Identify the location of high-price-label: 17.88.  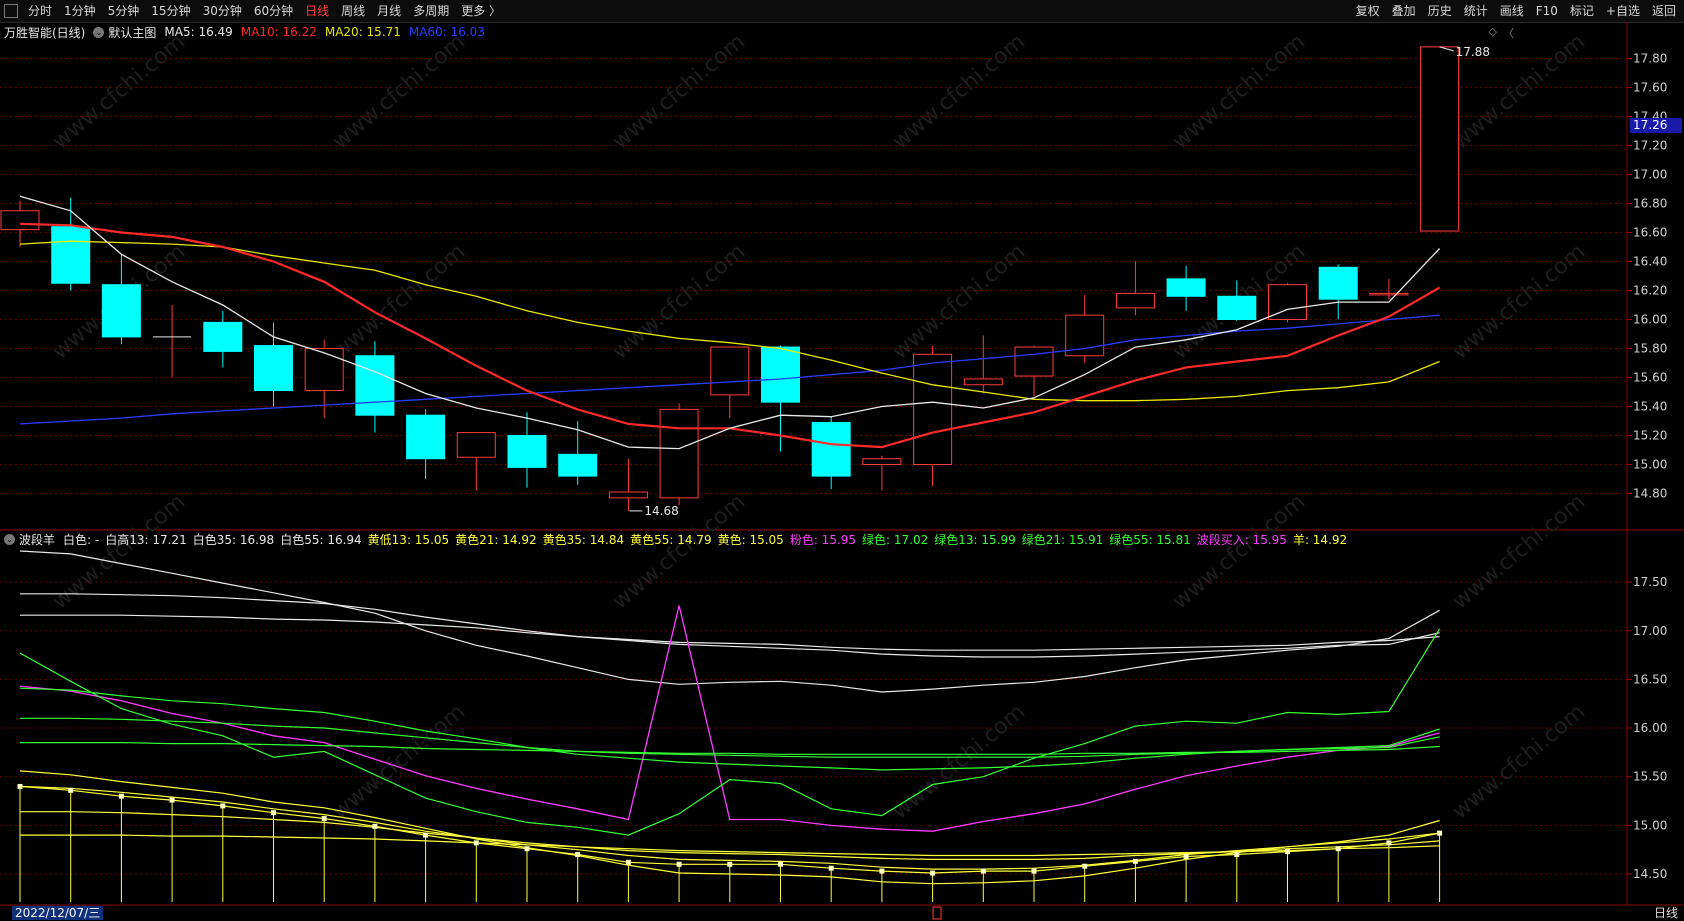
(1473, 52).